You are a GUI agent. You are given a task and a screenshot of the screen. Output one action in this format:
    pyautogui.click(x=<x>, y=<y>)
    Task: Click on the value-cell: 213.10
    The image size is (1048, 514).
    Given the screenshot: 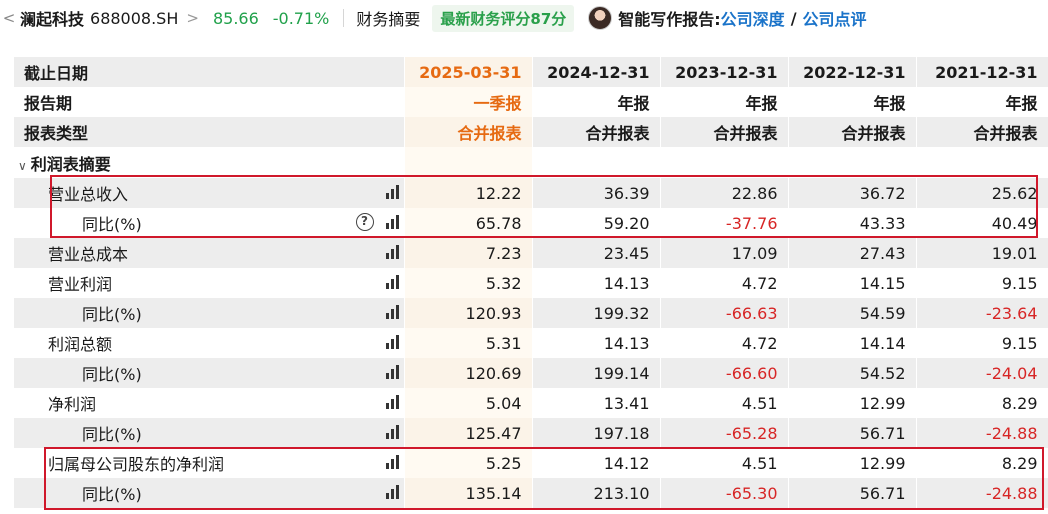 What is the action you would take?
    pyautogui.click(x=596, y=493)
    